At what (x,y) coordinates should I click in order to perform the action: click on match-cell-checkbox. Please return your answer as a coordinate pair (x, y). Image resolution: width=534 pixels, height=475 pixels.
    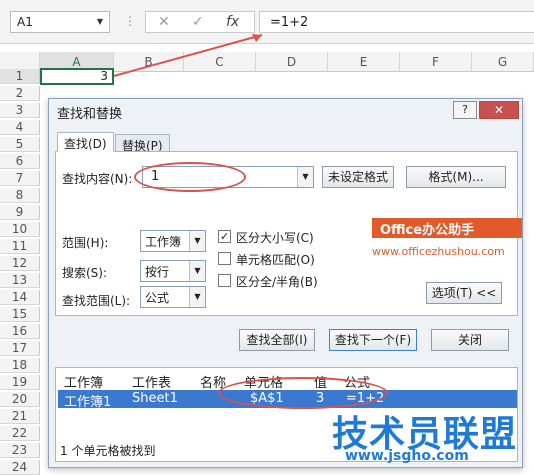
    Looking at the image, I should click on (224, 258).